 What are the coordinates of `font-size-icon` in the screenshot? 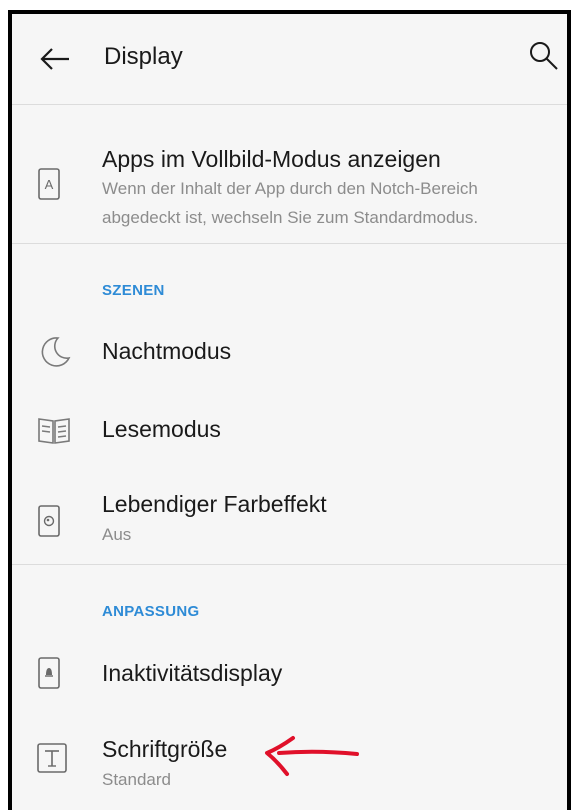 It's located at (52, 758).